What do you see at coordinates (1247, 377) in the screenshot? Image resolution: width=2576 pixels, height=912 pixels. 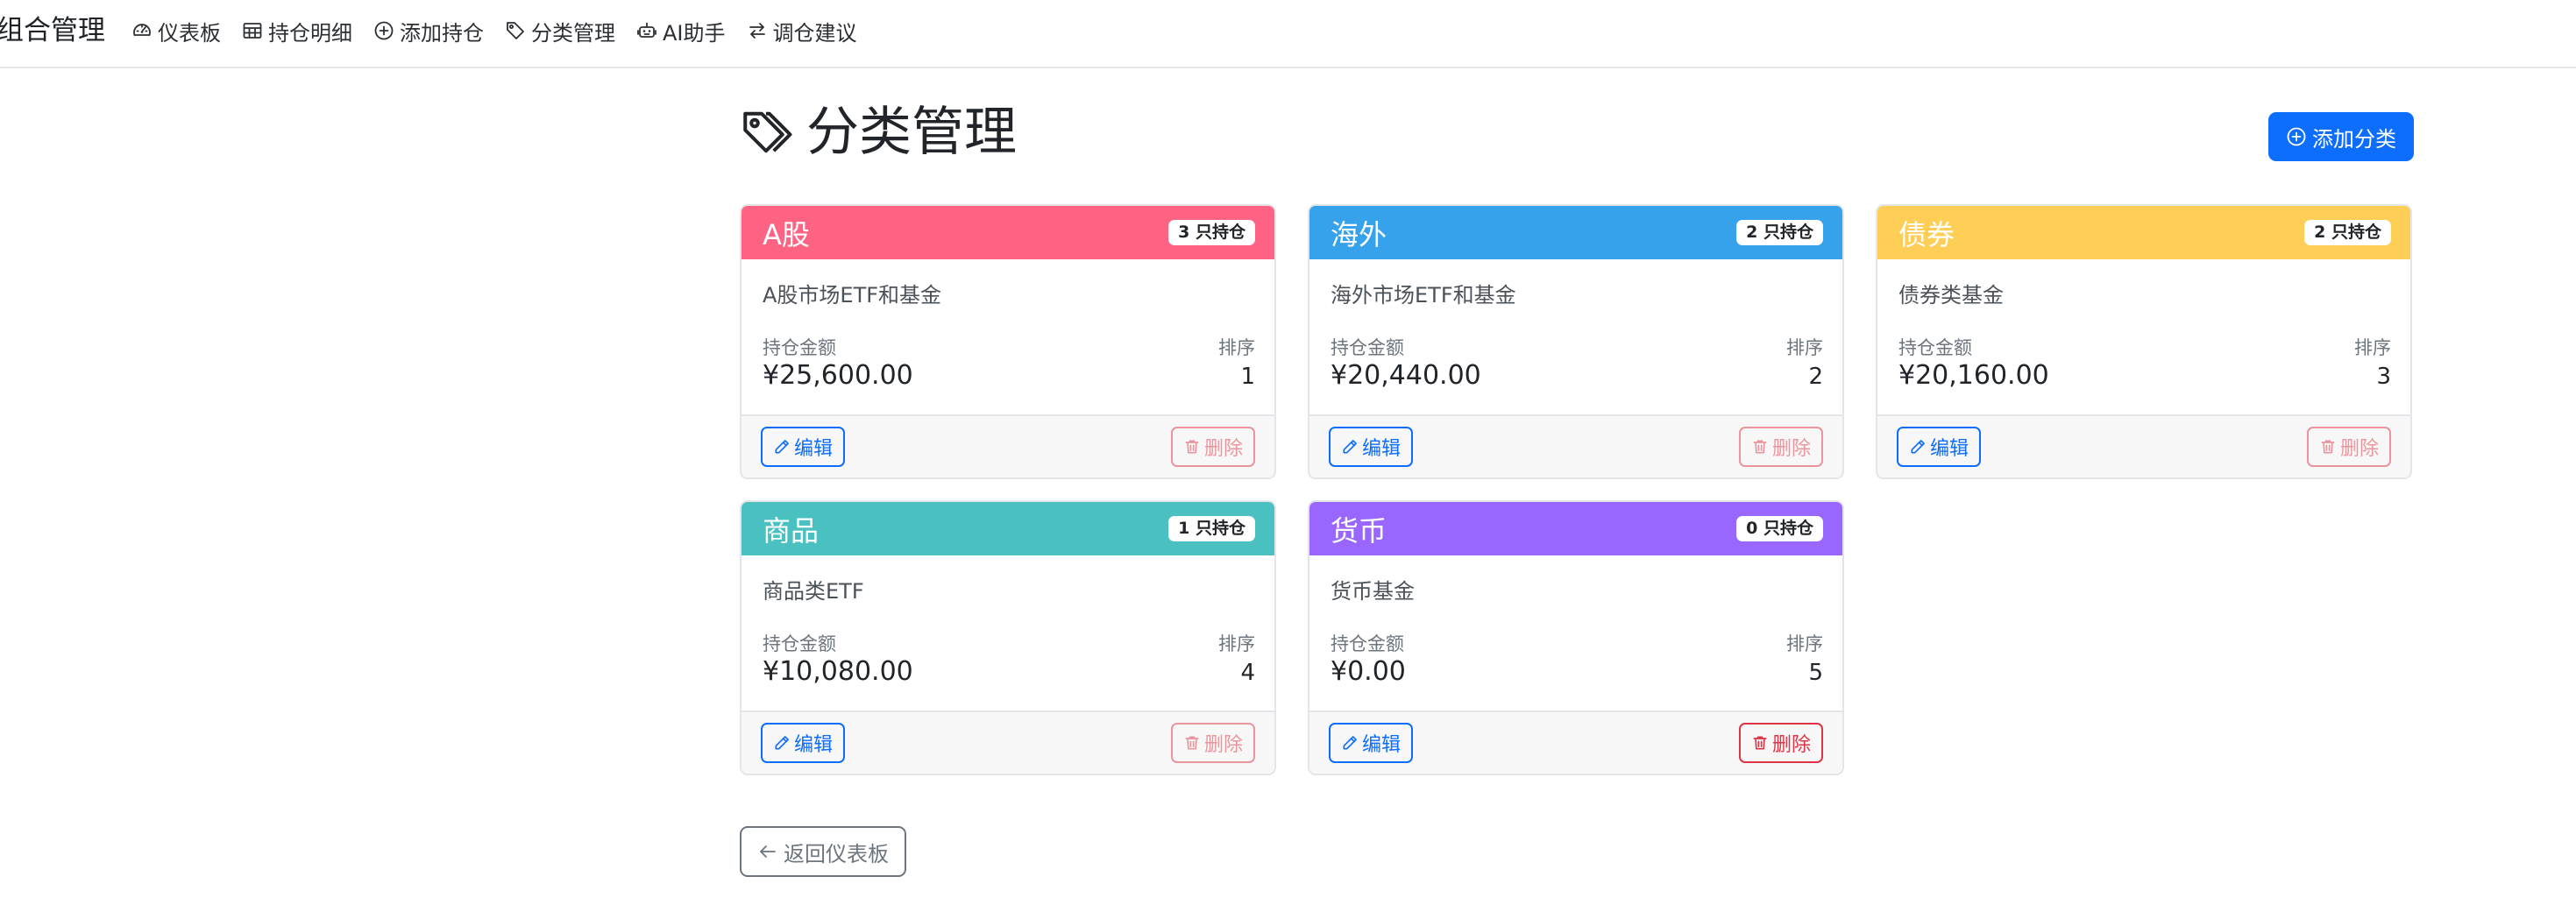 I see `sort-value: 1` at bounding box center [1247, 377].